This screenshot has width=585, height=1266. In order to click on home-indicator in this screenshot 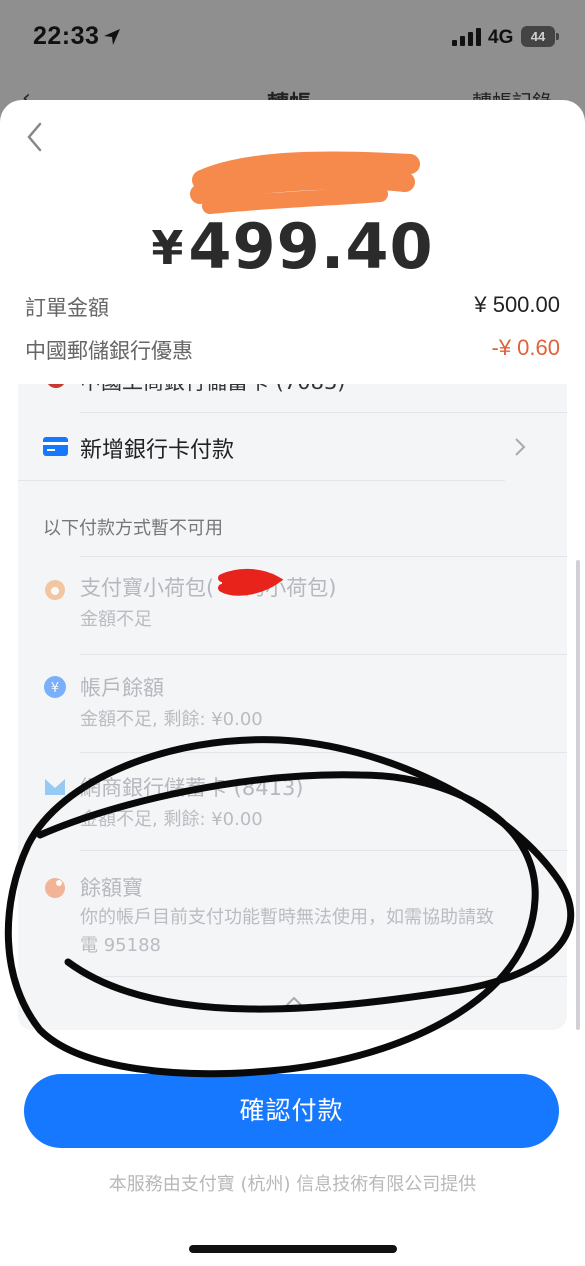, I will do `click(293, 1249)`.